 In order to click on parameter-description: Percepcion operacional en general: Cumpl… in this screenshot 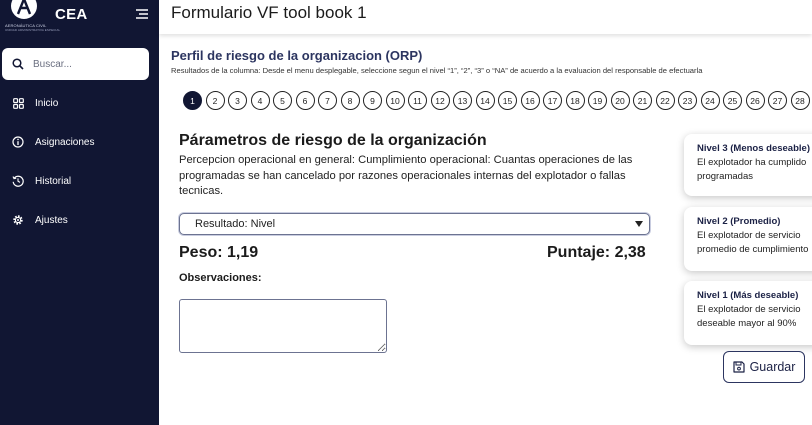, I will do `click(406, 175)`.